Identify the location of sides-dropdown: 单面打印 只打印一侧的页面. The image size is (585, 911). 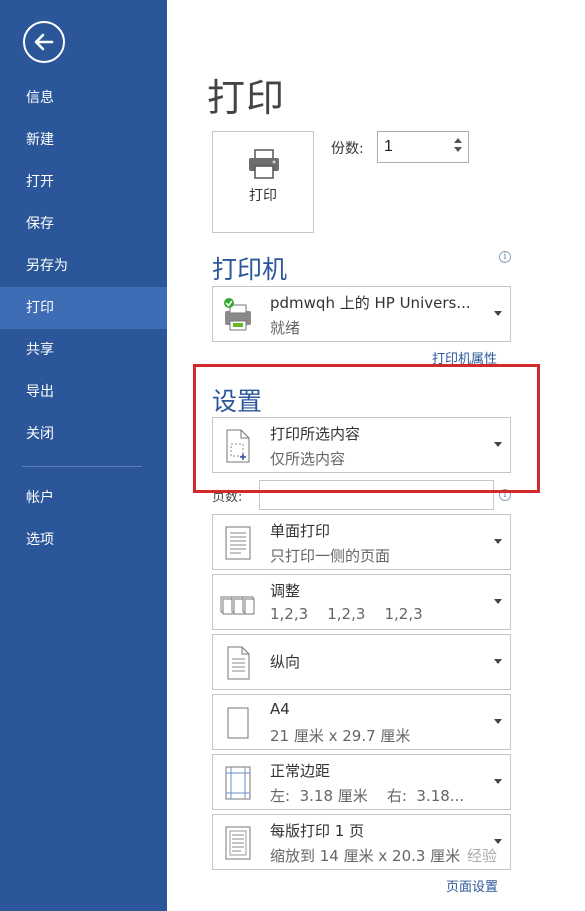
(361, 542).